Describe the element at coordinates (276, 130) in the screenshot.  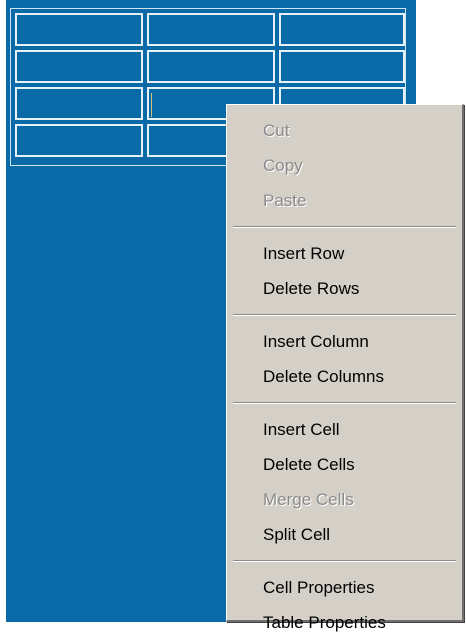
I see `menu-item-cut: Cut` at that location.